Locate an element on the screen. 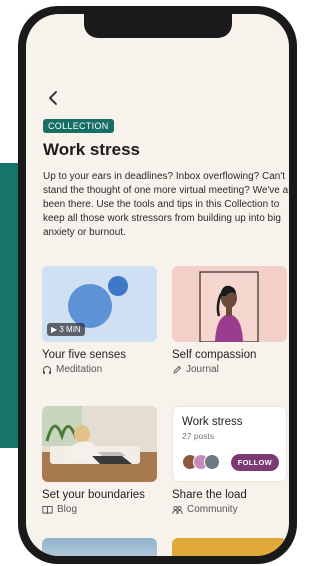 This screenshot has width=320, height=566. journal-thumbnail is located at coordinates (229, 304).